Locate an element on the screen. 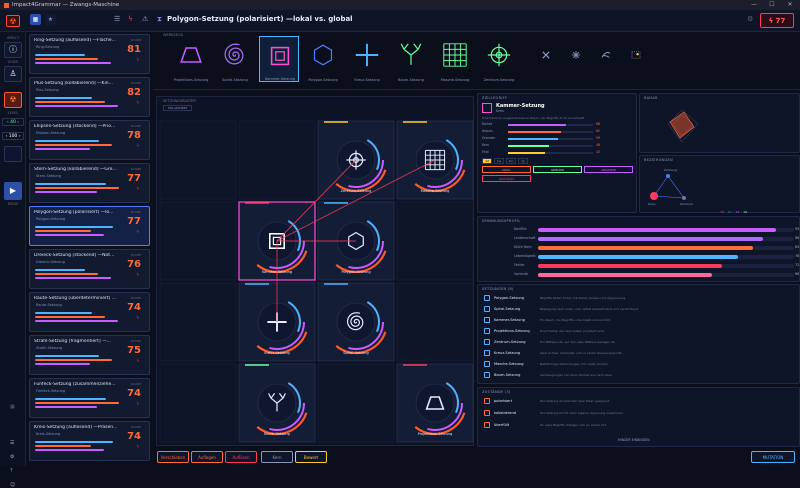 The height and width of the screenshot is (488, 800). tool-dots is located at coordinates (636, 59).